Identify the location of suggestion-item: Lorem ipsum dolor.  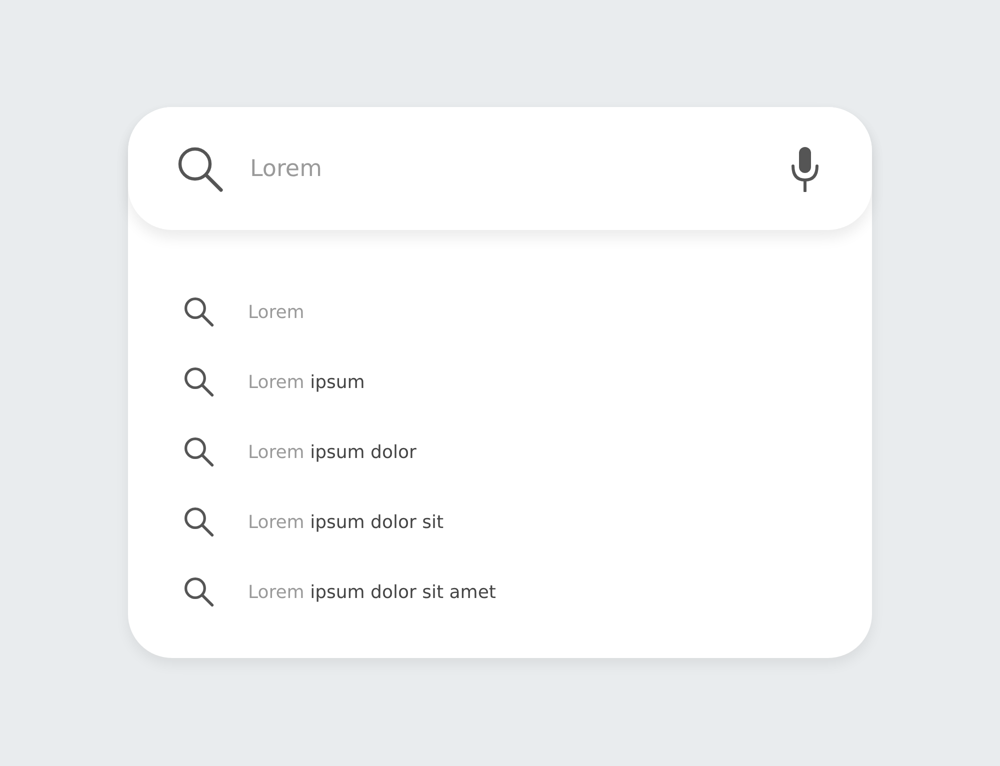
(299, 452).